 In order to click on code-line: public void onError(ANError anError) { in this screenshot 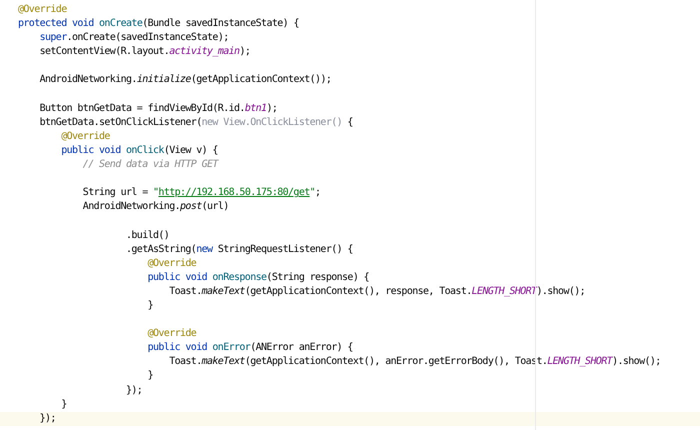, I will do `click(250, 348)`.